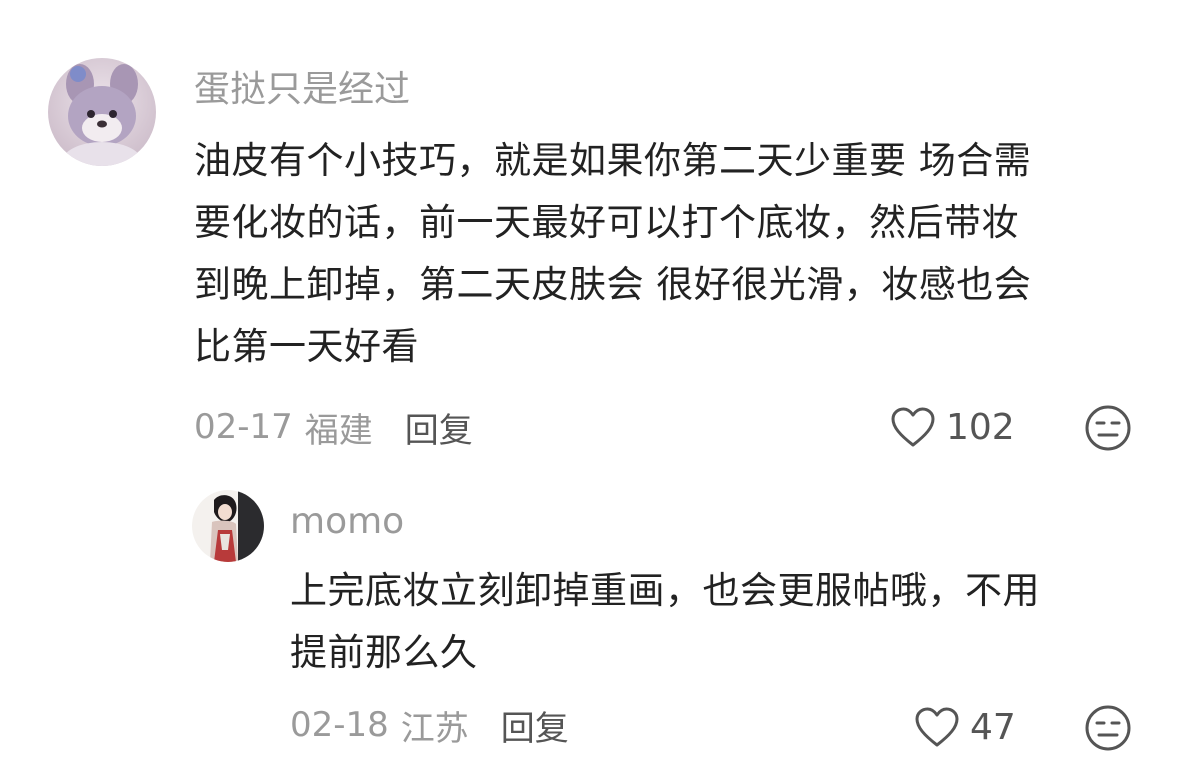  Describe the element at coordinates (606, 222) in the screenshot. I see `comment-text-line: 要化妆的话，前一天最好可以打个底妆，然后带妆` at that location.